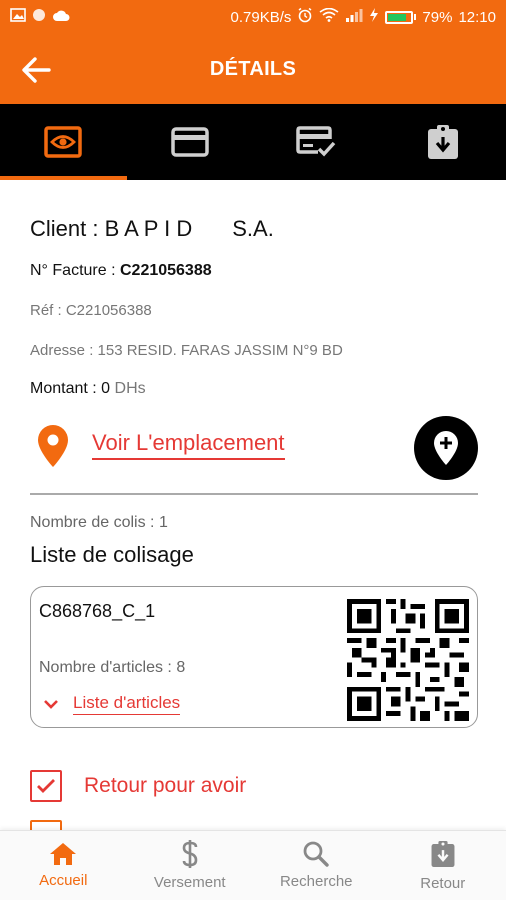 The height and width of the screenshot is (900, 506). I want to click on articles-count: Nombre d'articles : 8, so click(112, 667).